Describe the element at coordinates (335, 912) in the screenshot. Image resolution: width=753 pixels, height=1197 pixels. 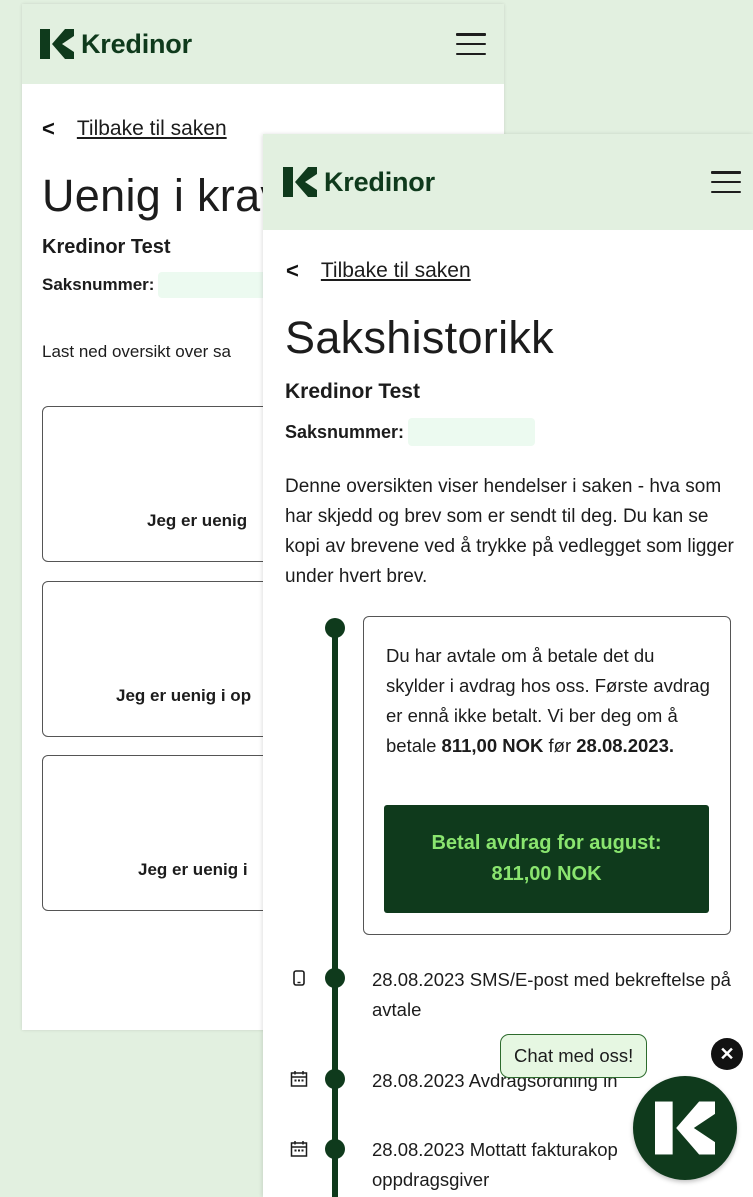
I see `timeline-line` at that location.